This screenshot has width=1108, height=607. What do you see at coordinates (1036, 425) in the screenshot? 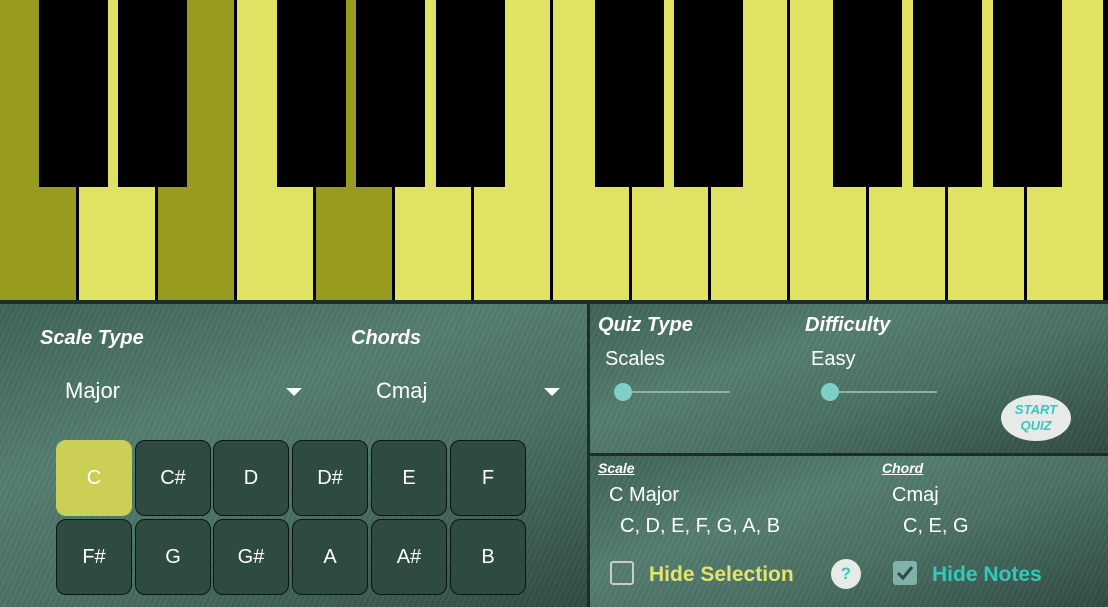
I see `start-quiz-label-line2: QUIZ` at bounding box center [1036, 425].